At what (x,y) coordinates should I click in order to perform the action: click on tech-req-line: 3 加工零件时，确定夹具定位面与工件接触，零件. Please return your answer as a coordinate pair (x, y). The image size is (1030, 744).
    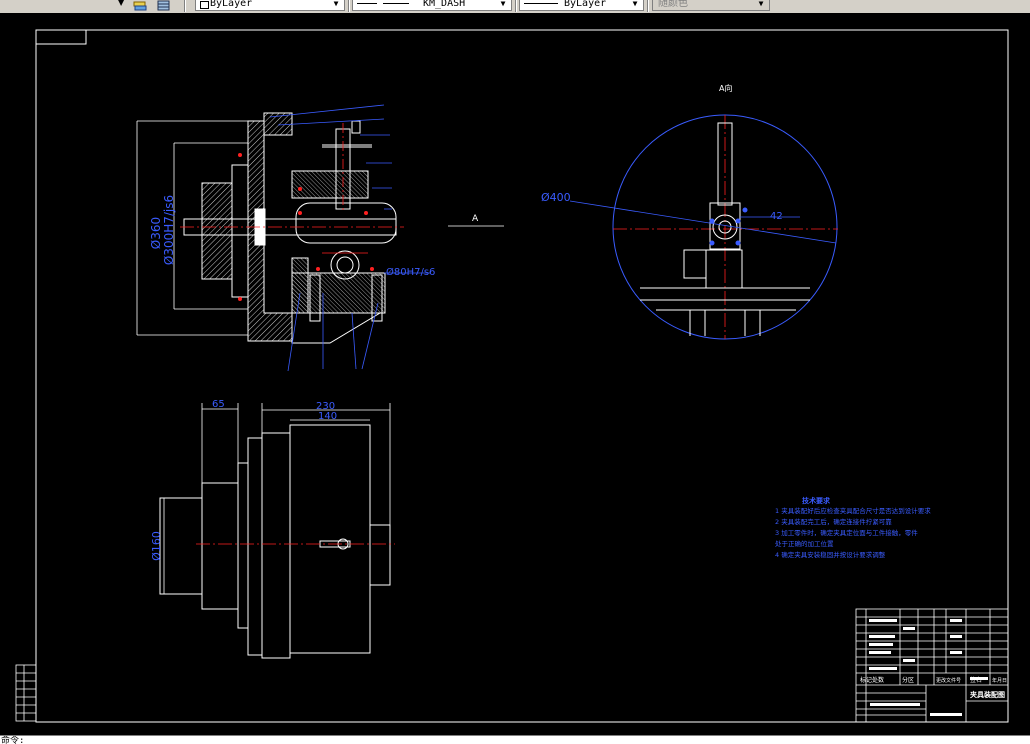
    Looking at the image, I should click on (846, 532).